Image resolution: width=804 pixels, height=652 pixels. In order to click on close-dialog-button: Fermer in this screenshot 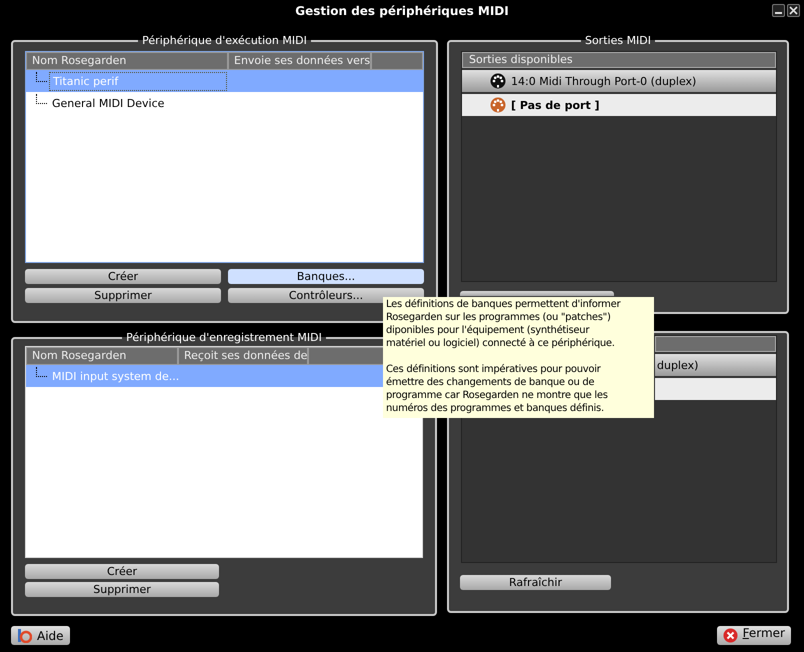, I will do `click(753, 635)`.